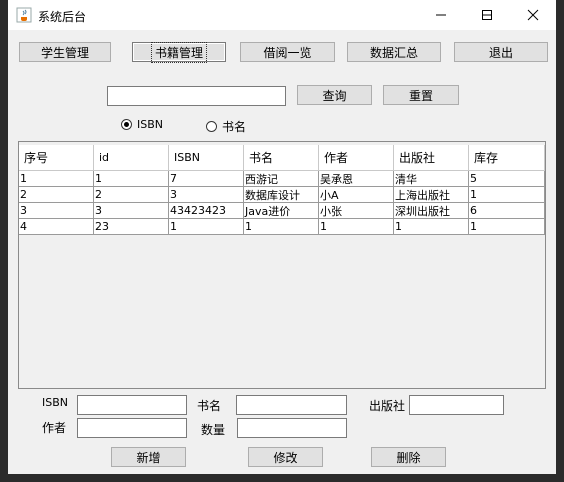  Describe the element at coordinates (55, 402) in the screenshot. I see `isbn-label: ISBN` at that location.